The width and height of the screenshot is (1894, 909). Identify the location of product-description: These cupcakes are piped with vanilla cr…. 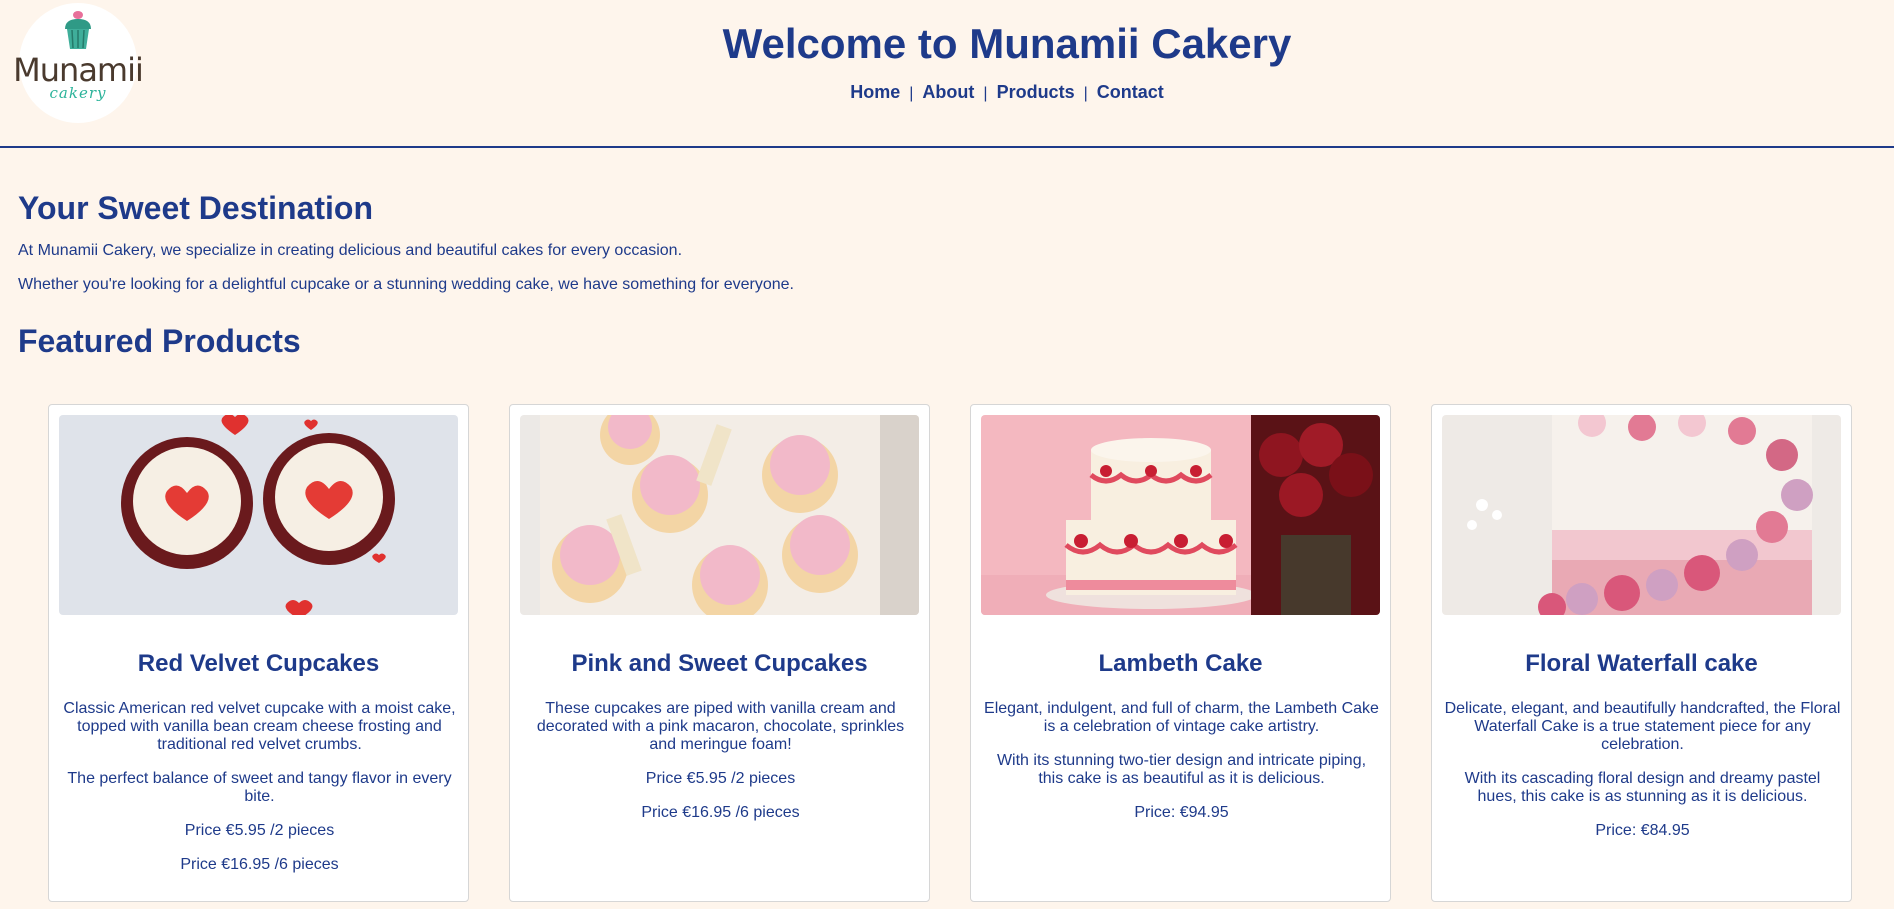
(720, 769).